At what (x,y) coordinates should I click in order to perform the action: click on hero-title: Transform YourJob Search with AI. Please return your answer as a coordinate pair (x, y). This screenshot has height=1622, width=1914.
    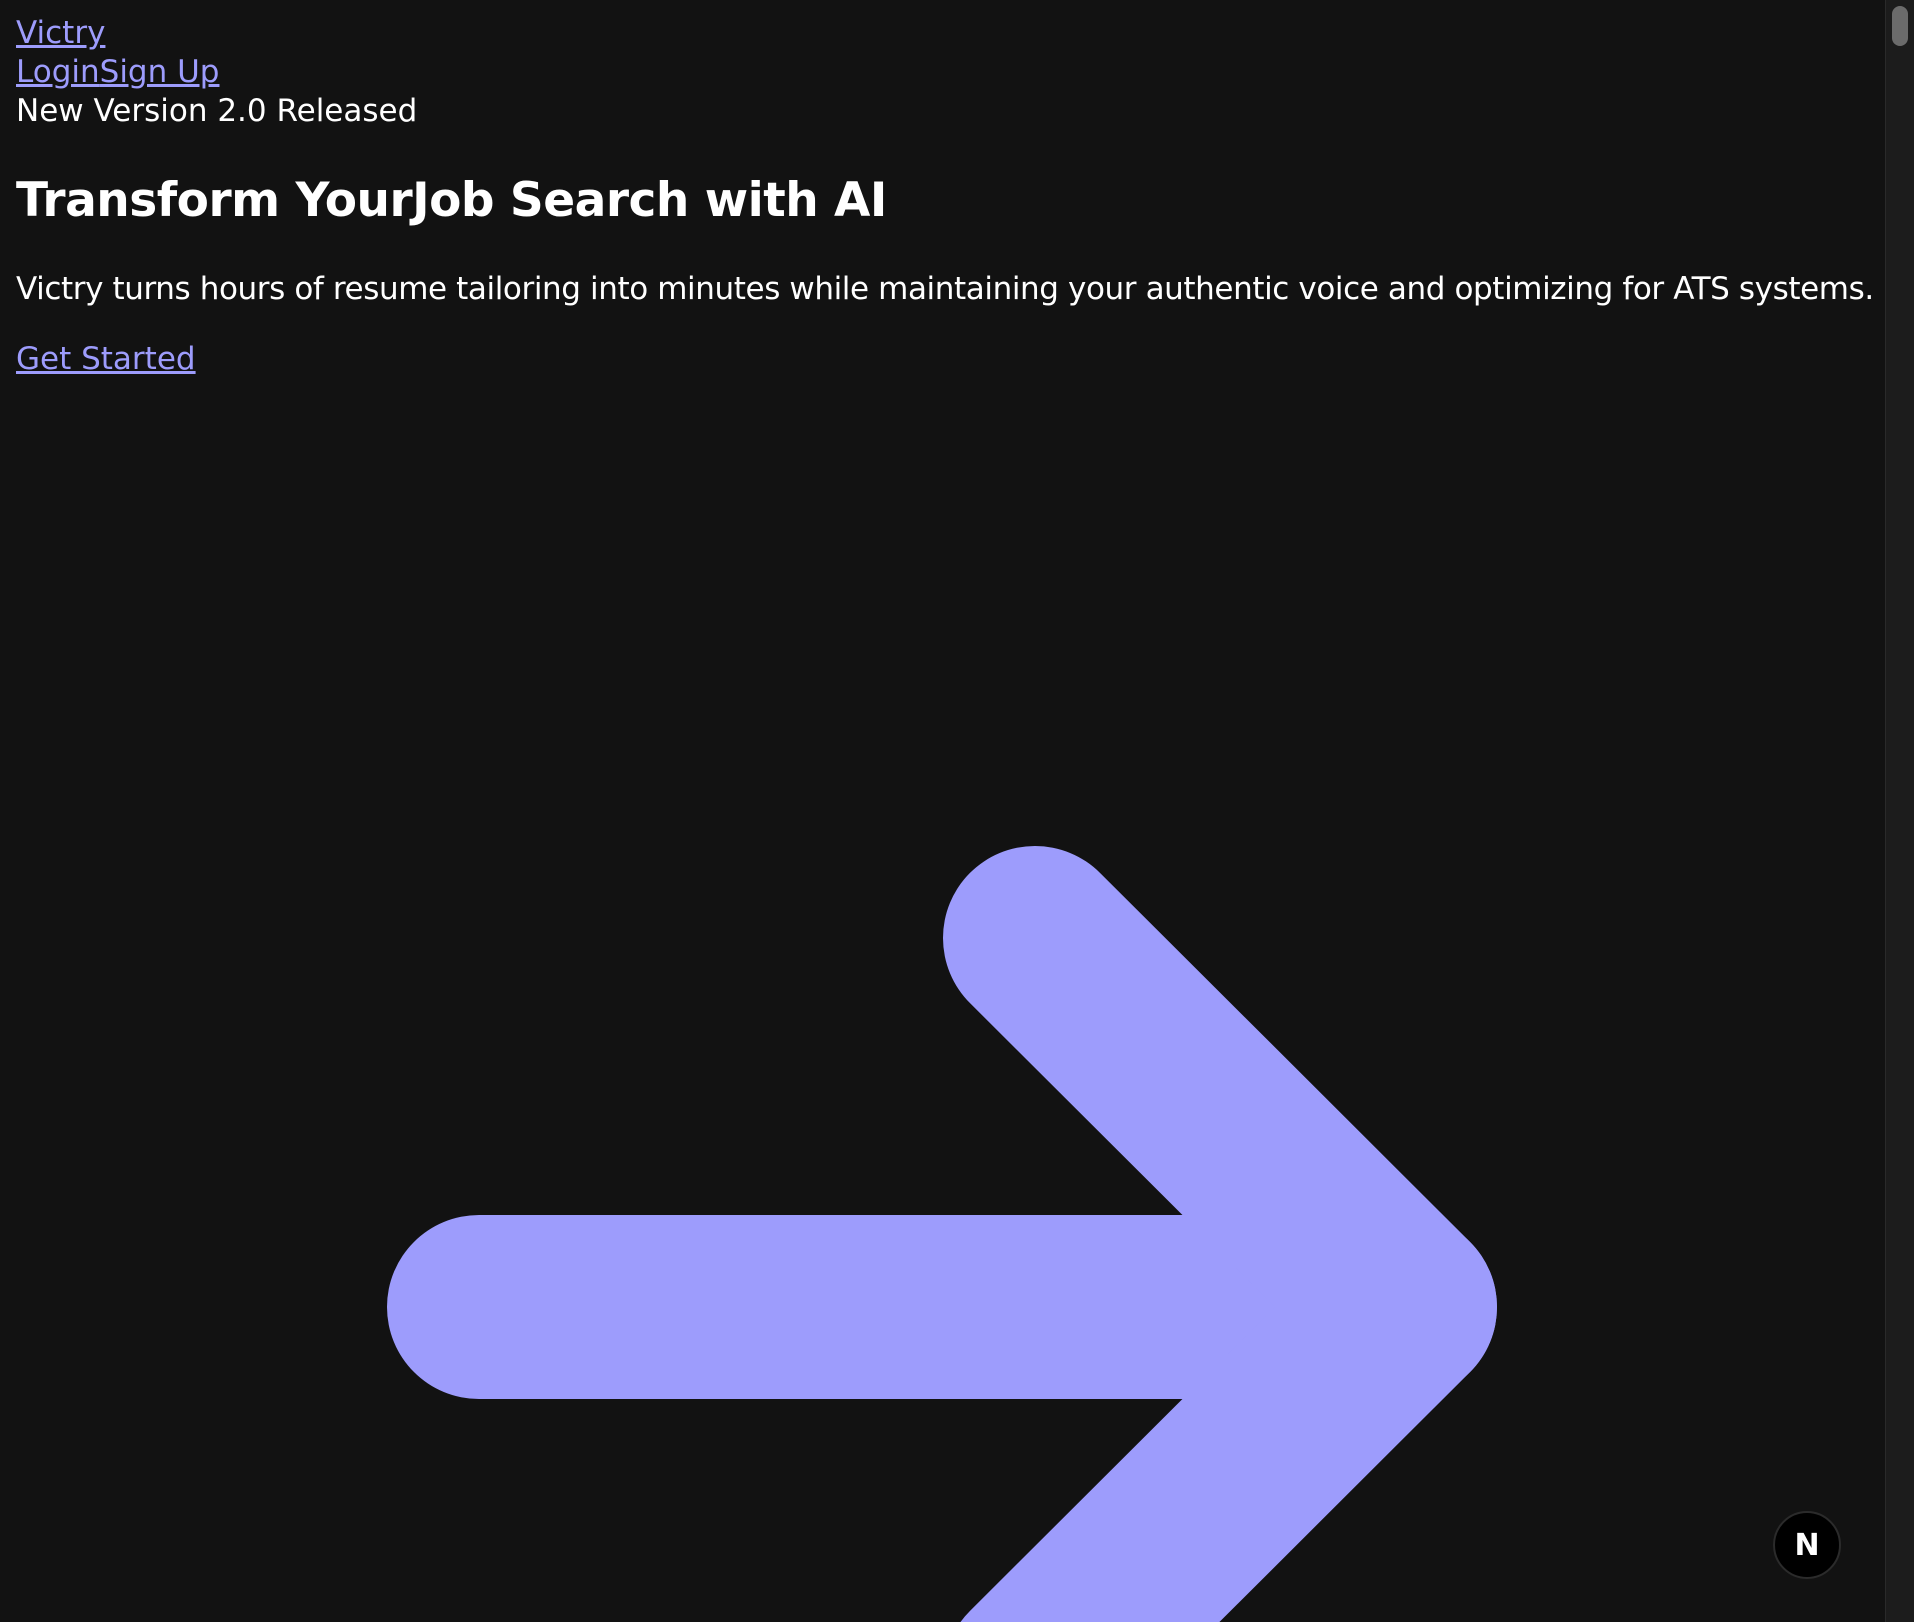
    Looking at the image, I should click on (451, 200).